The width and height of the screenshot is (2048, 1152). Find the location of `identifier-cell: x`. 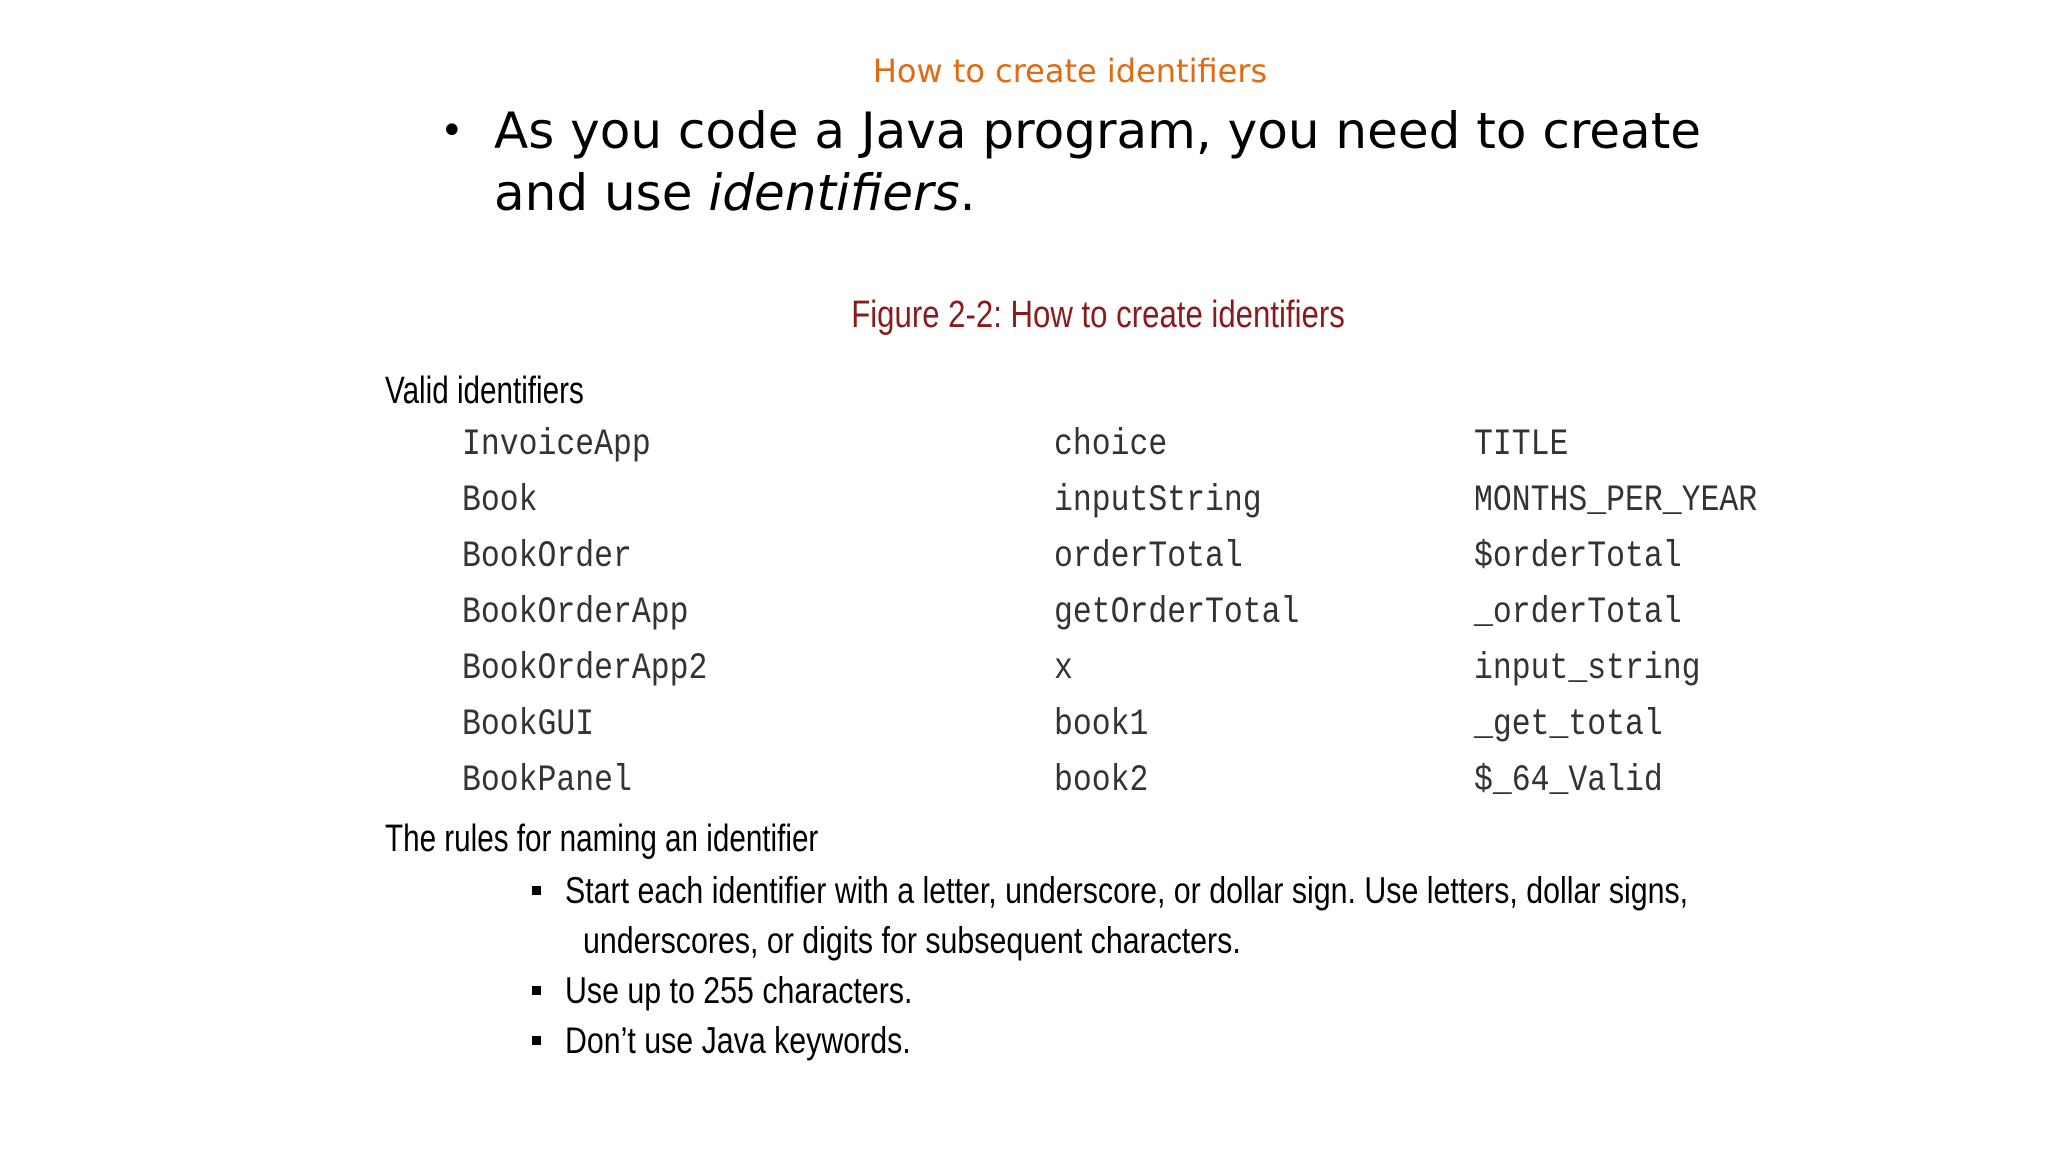

identifier-cell: x is located at coordinates (1063, 669).